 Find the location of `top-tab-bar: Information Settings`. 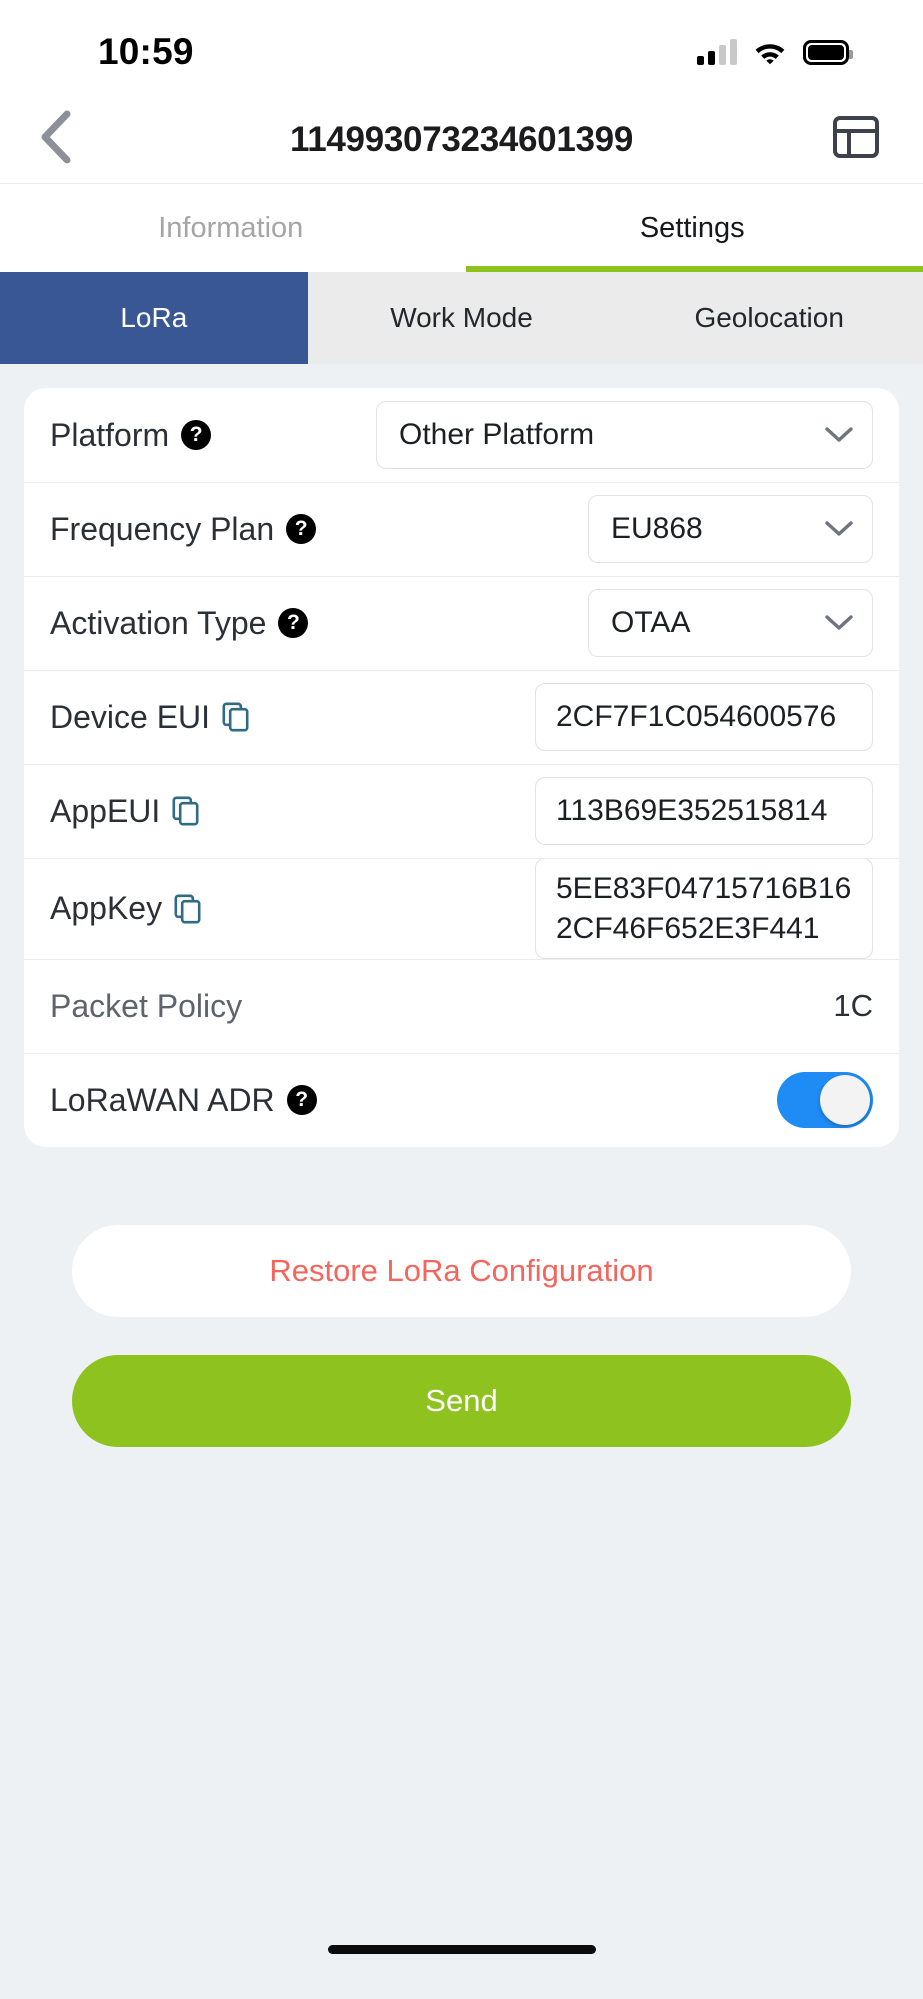

top-tab-bar: Information Settings is located at coordinates (461, 228).